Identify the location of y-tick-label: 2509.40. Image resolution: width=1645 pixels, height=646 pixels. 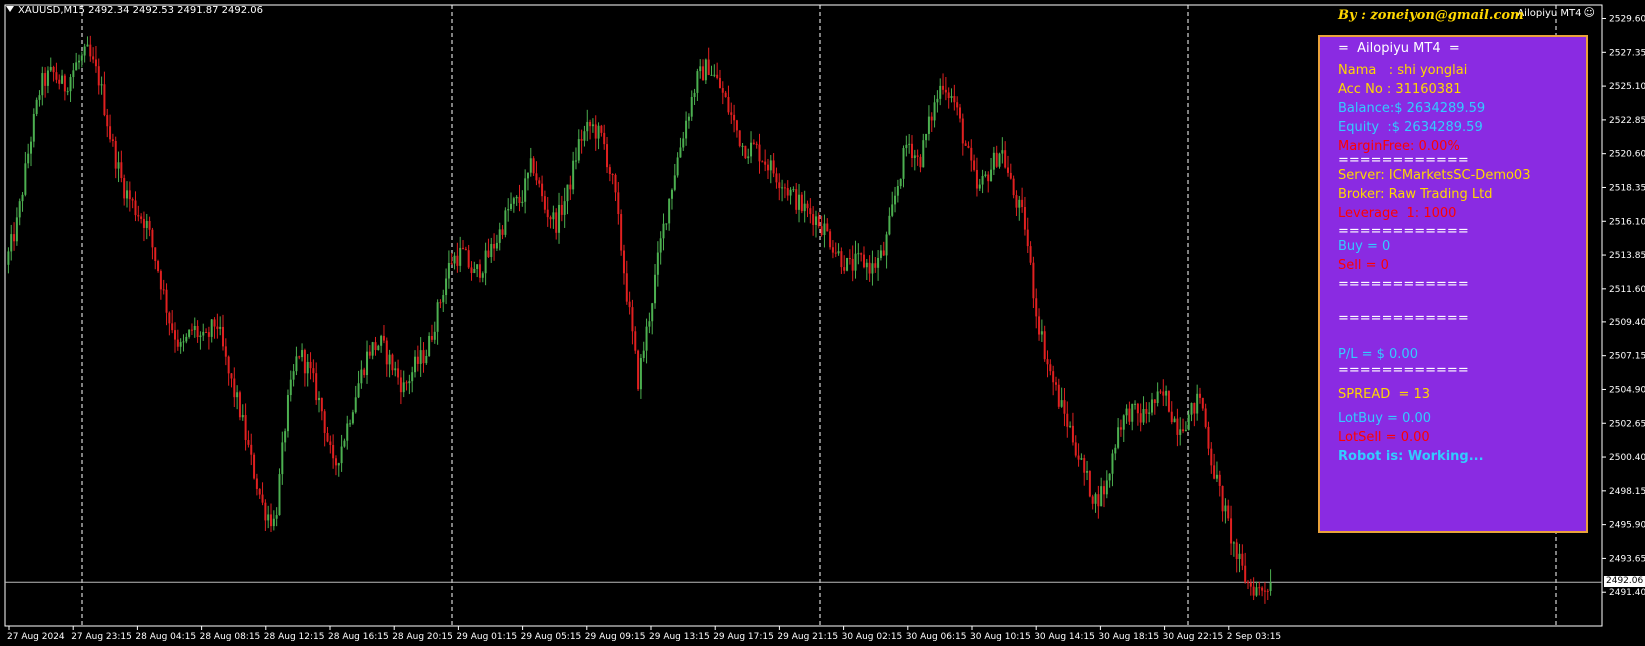
(1627, 323).